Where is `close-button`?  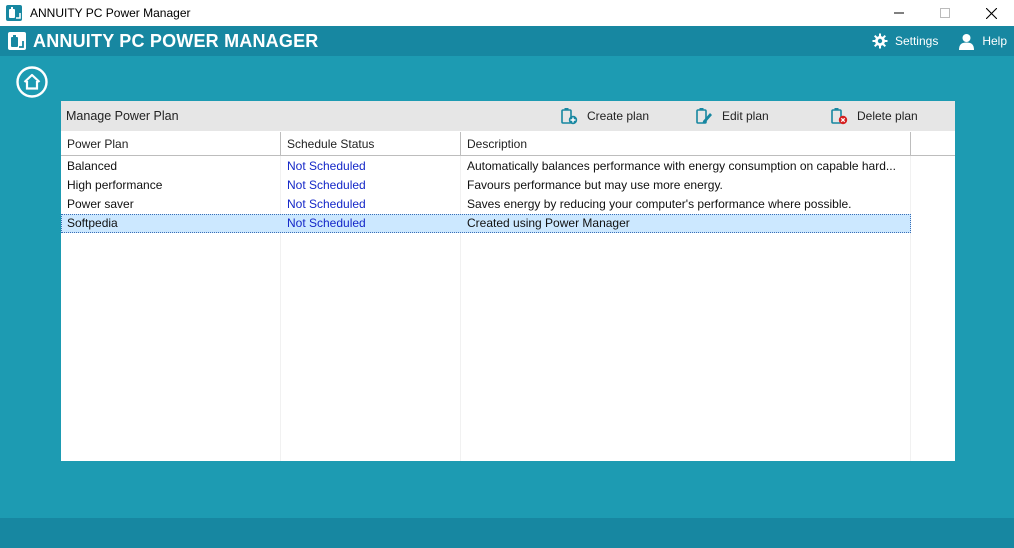 close-button is located at coordinates (991, 13).